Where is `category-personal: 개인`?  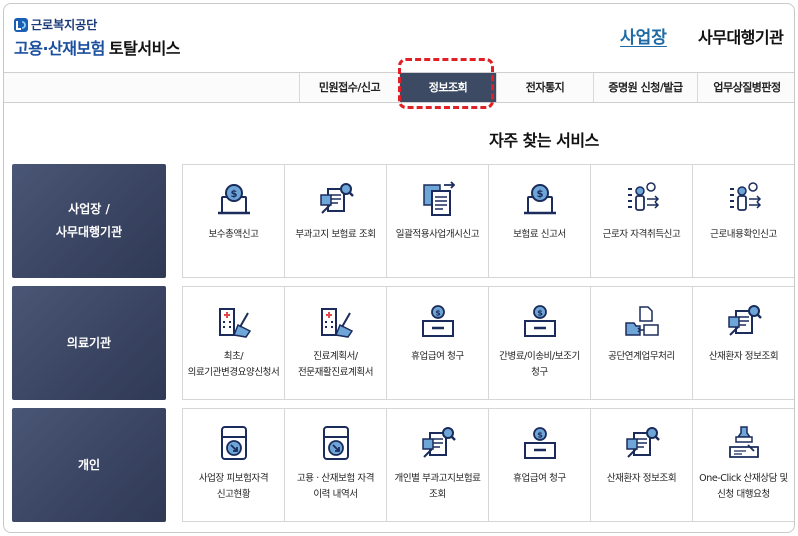 category-personal: 개인 is located at coordinates (89, 465).